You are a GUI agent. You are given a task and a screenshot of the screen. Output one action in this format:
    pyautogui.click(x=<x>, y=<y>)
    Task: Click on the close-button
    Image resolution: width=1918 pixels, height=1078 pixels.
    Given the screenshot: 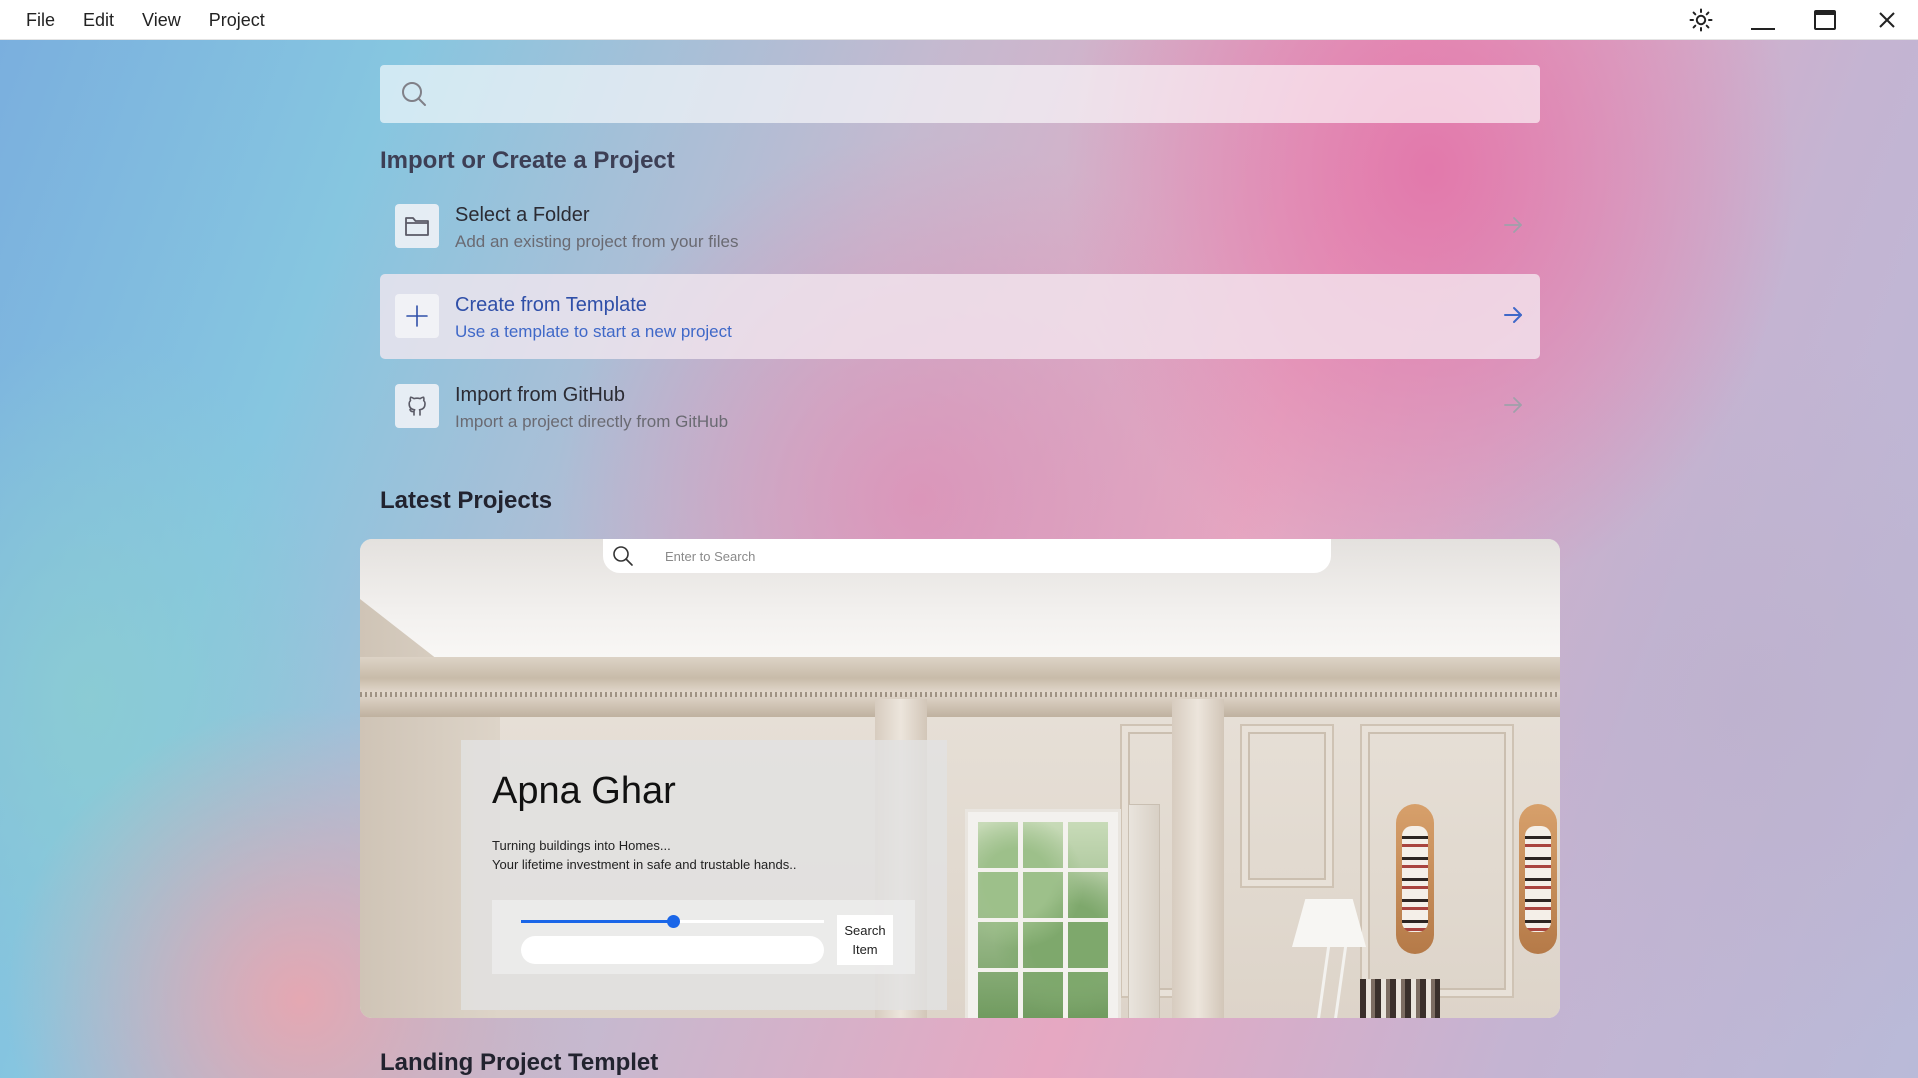 What is the action you would take?
    pyautogui.click(x=1887, y=20)
    